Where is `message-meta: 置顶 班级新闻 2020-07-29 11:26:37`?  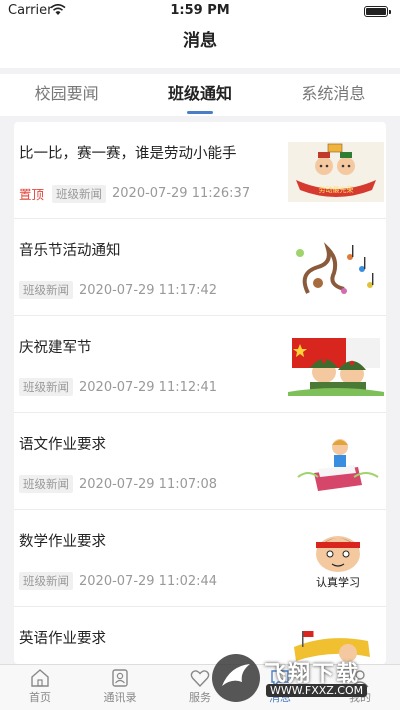
message-meta: 置顶 班级新闻 2020-07-29 11:26:37 is located at coordinates (134, 193).